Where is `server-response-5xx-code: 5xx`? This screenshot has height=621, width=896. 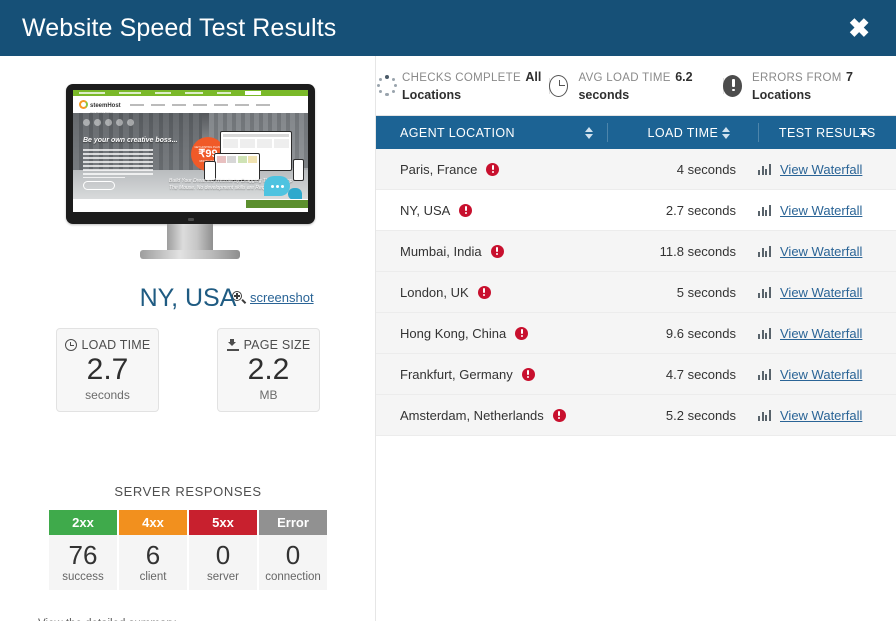 server-response-5xx-code: 5xx is located at coordinates (223, 522).